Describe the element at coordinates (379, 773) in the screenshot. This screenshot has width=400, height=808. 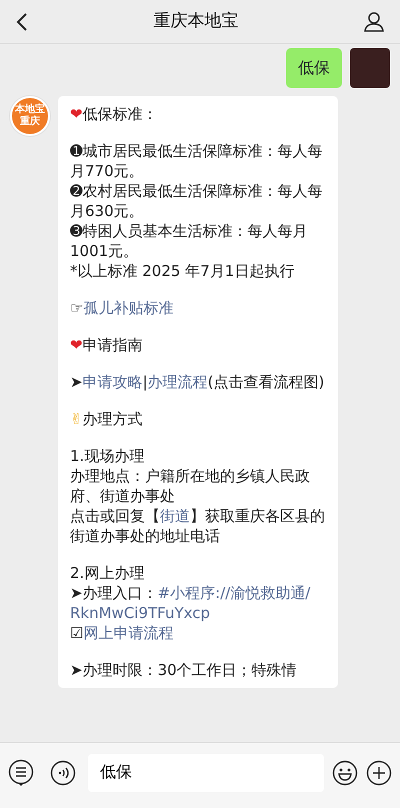
I see `add-icon` at that location.